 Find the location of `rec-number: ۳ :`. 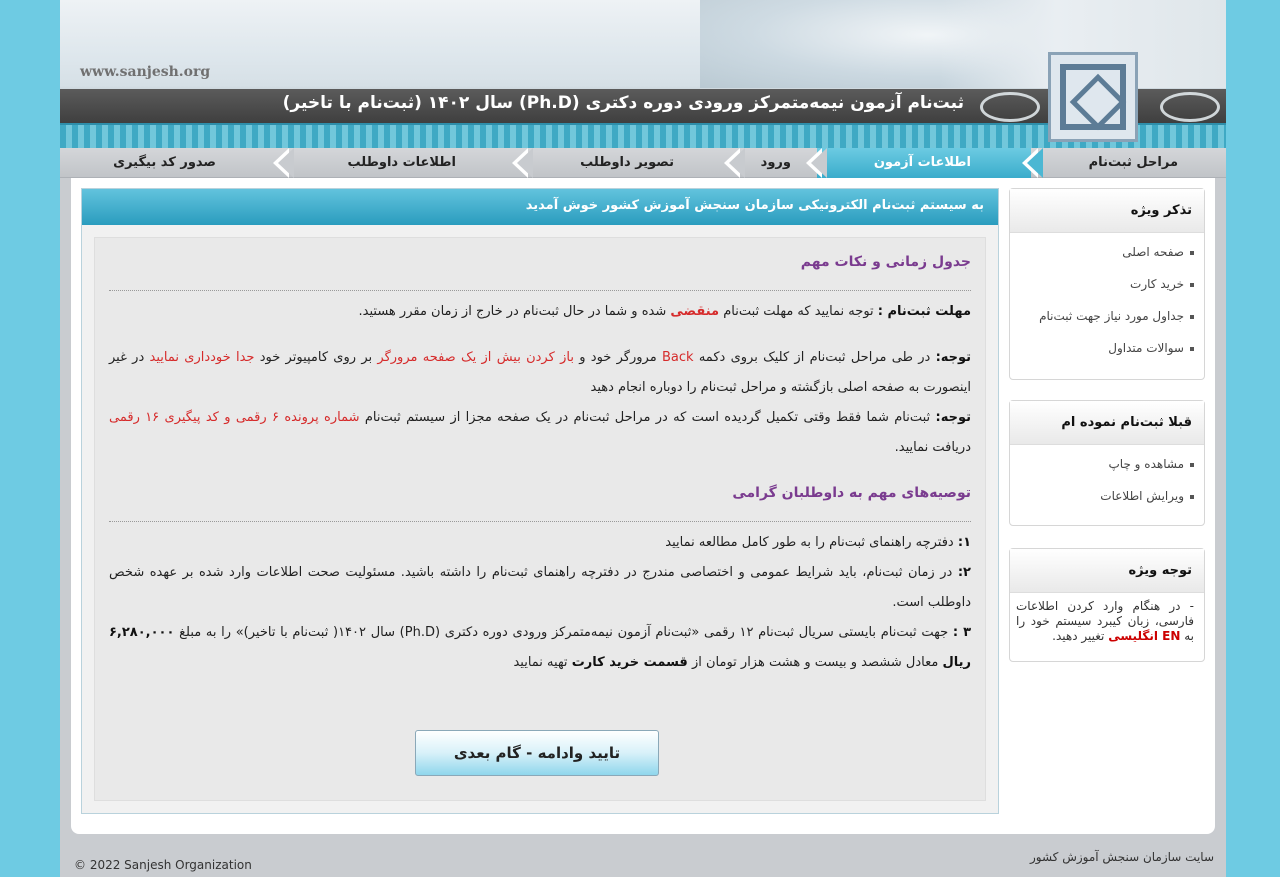

rec-number: ۳ : is located at coordinates (962, 632).